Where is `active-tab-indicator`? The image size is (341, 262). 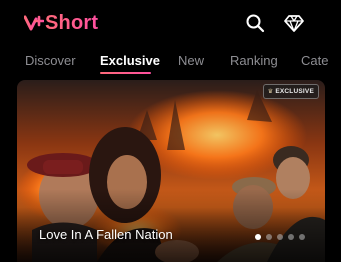
active-tab-indicator is located at coordinates (125, 73).